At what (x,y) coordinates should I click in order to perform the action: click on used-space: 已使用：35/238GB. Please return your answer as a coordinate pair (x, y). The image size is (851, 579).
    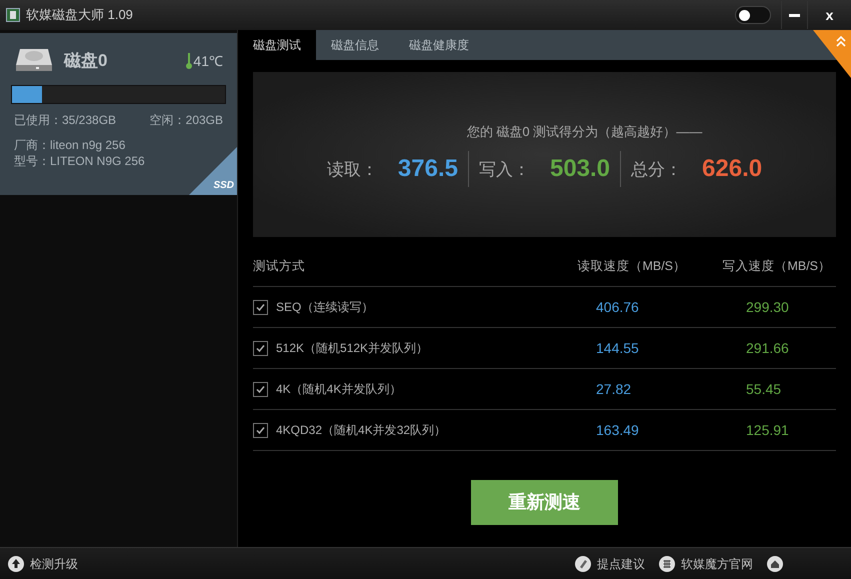
    Looking at the image, I should click on (65, 120).